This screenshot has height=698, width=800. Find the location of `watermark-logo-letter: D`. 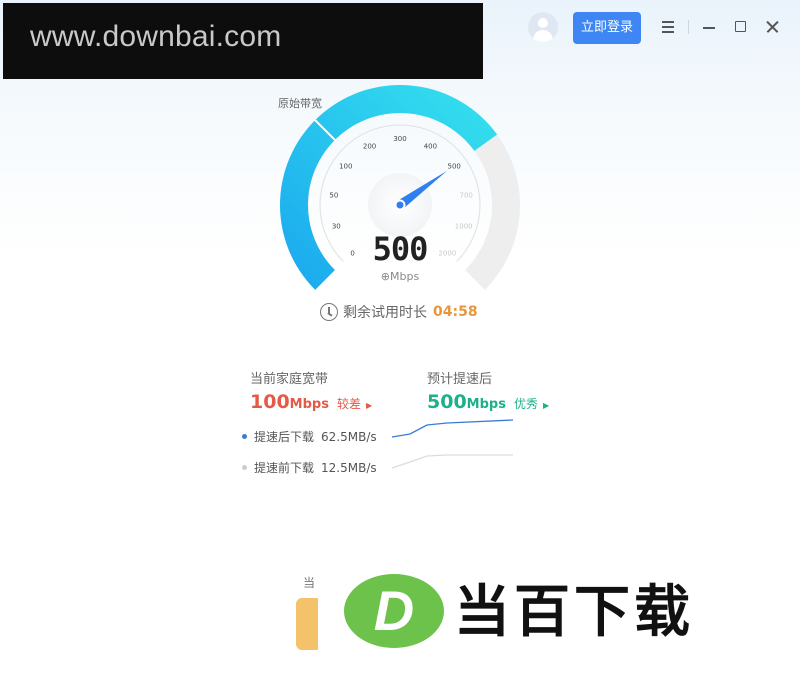

watermark-logo-letter: D is located at coordinates (394, 610).